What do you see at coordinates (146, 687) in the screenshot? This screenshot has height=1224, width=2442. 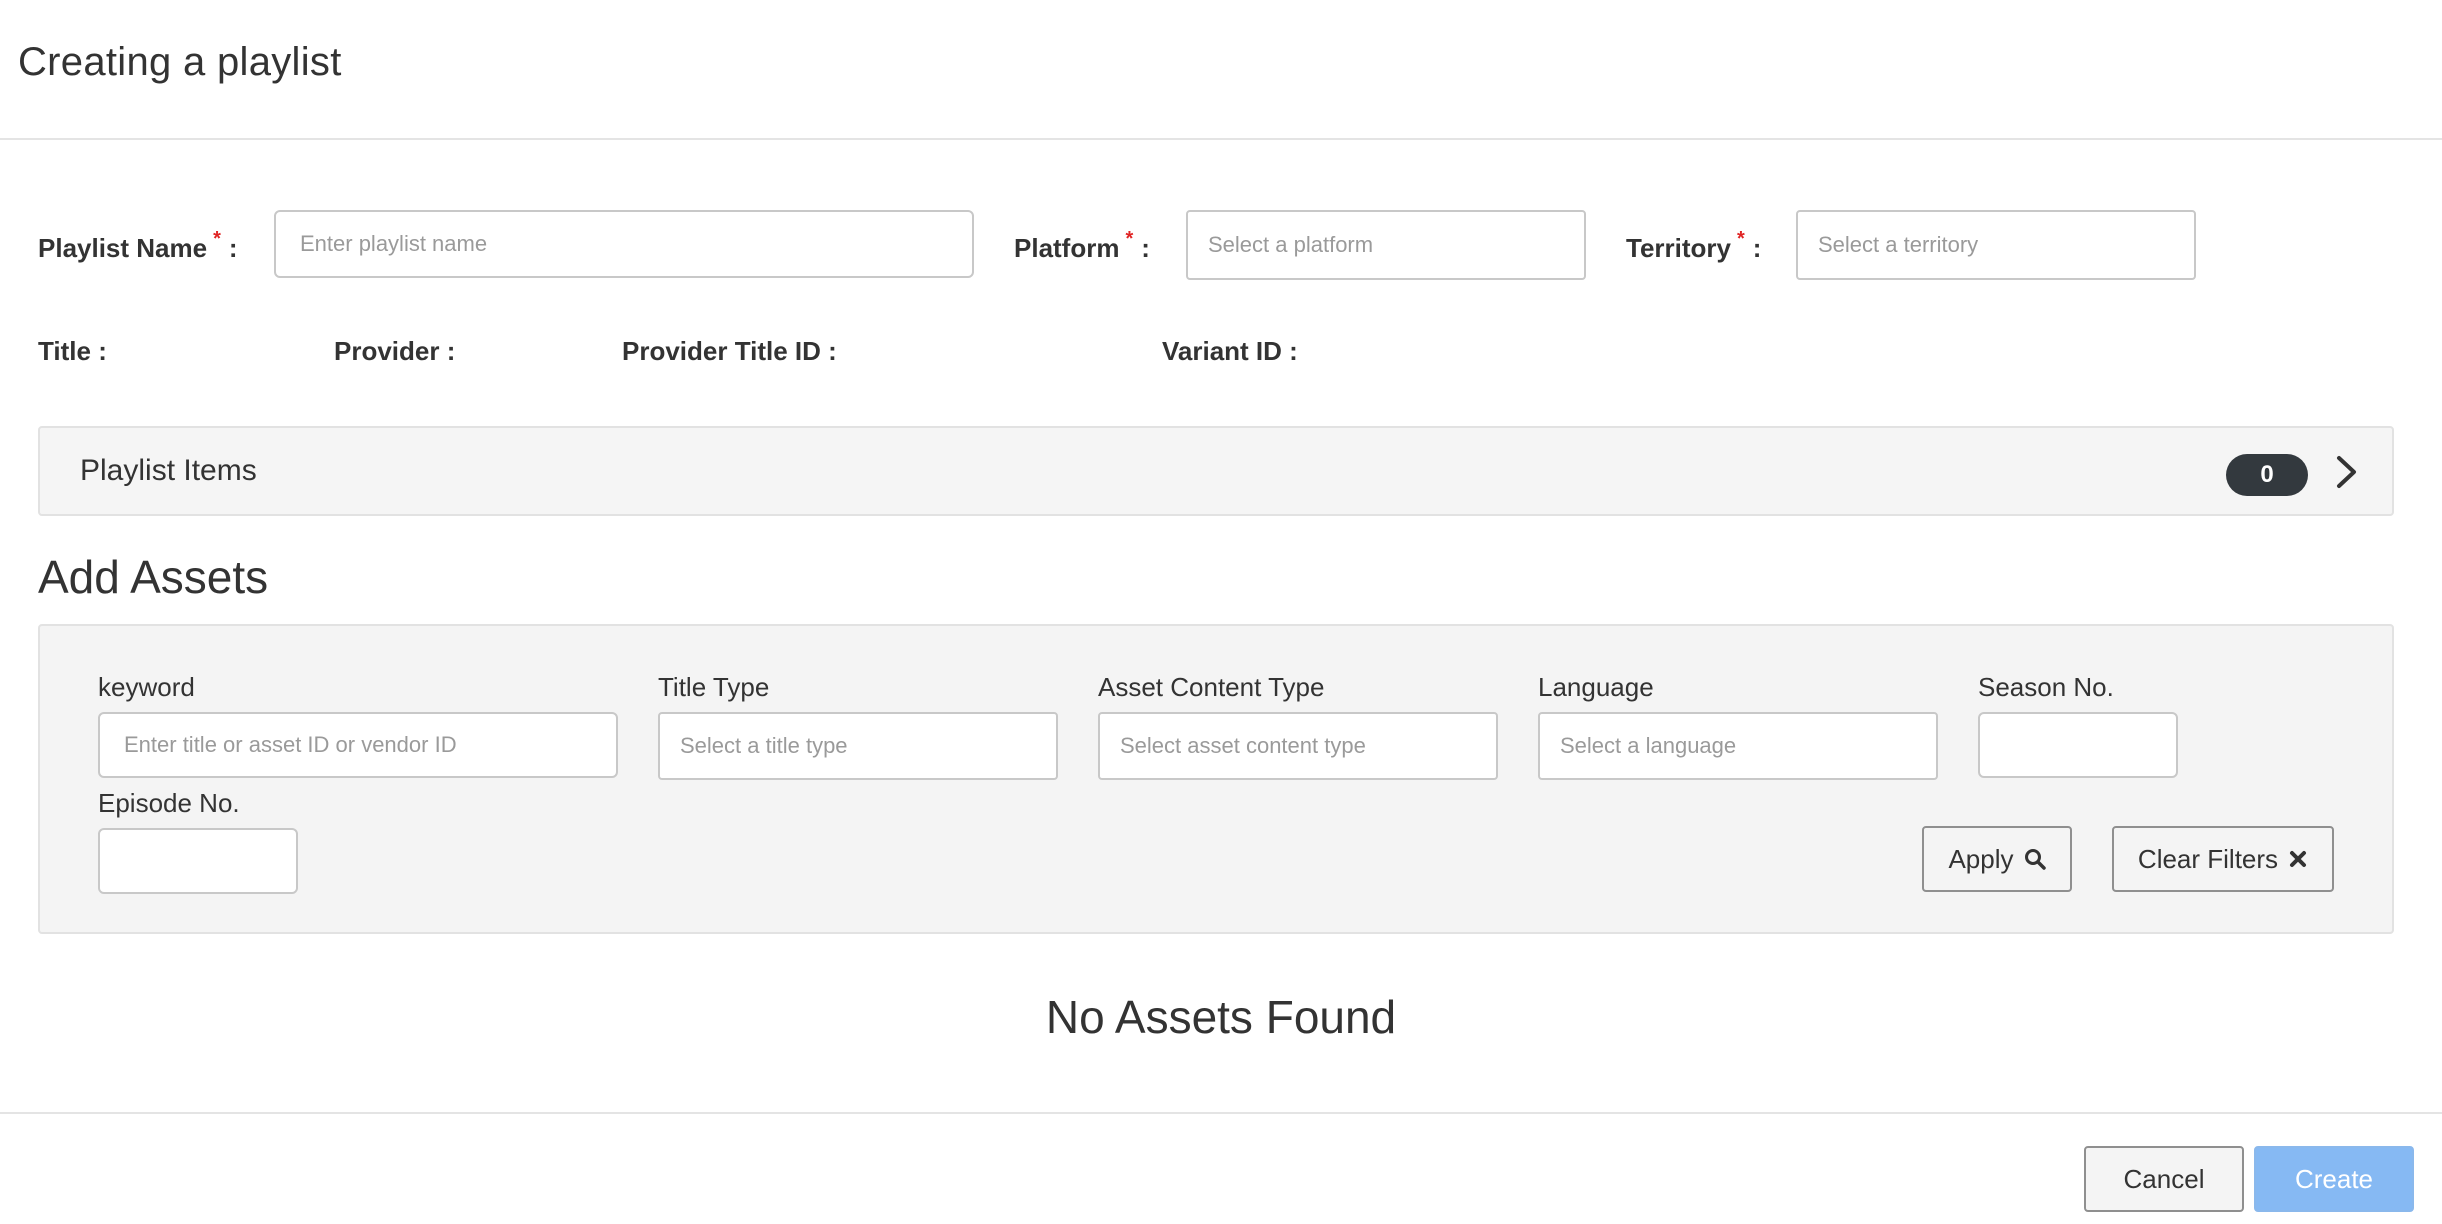 I see `keyword-label: keyword` at bounding box center [146, 687].